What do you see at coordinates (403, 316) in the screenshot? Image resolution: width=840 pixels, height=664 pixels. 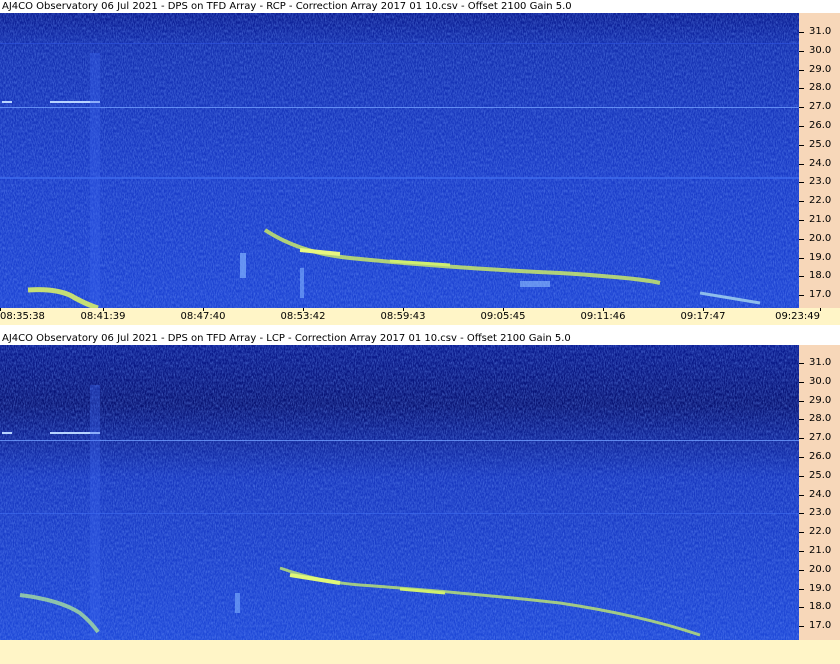 I see `time-label: 08:59:43` at bounding box center [403, 316].